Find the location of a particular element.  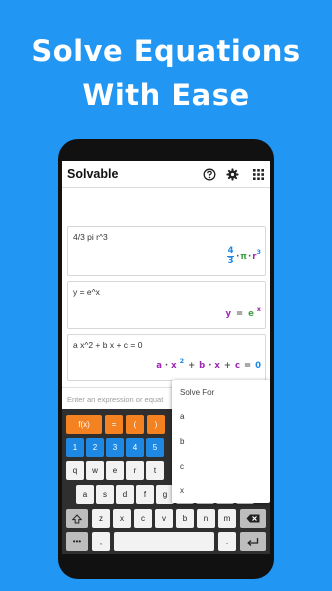

menu-item-b: b is located at coordinates (182, 441).